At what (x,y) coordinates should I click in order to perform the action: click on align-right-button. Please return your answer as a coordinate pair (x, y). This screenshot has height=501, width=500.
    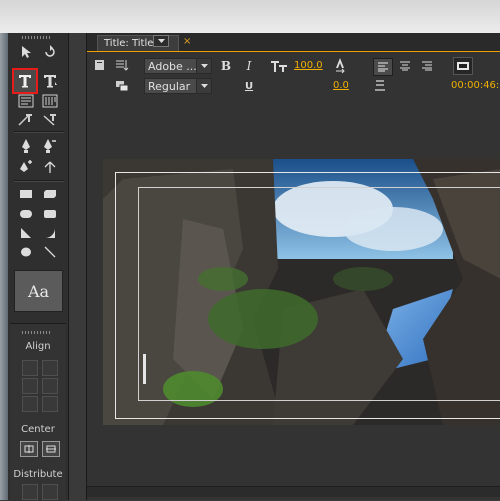
    Looking at the image, I should click on (30, 386).